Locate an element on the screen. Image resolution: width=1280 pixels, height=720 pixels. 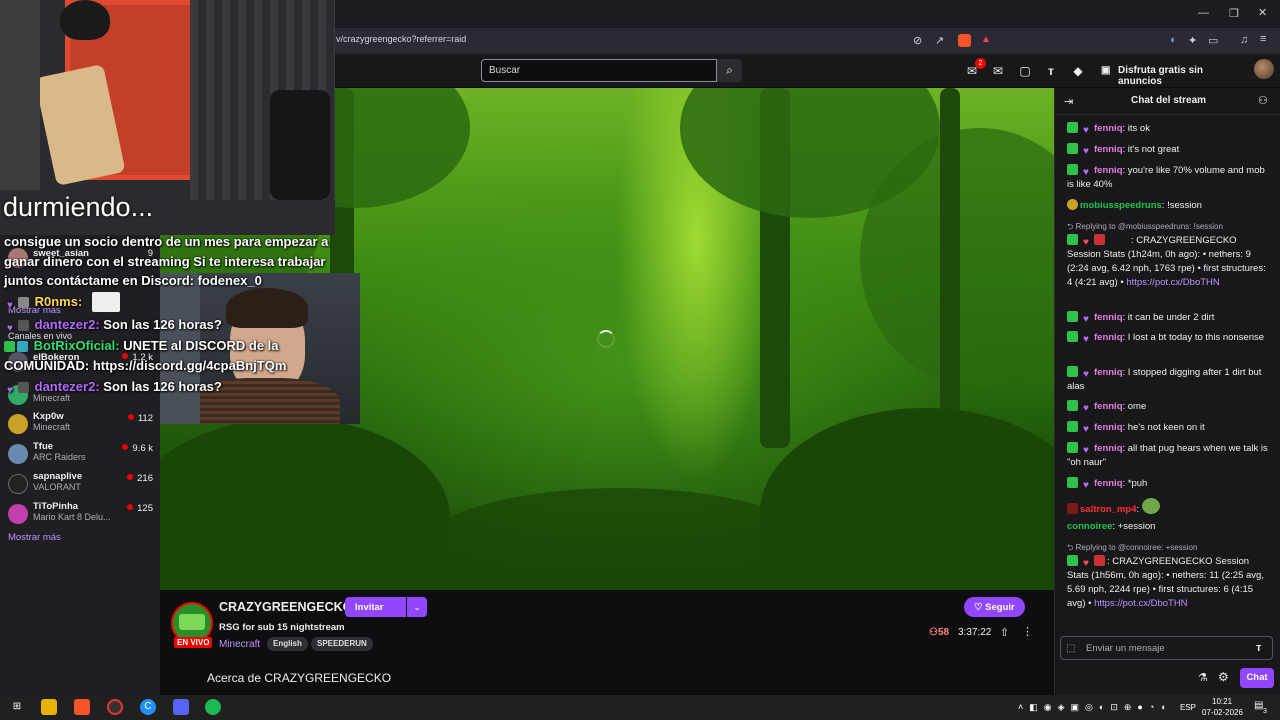
search-button: ⌕ is located at coordinates (729, 70).